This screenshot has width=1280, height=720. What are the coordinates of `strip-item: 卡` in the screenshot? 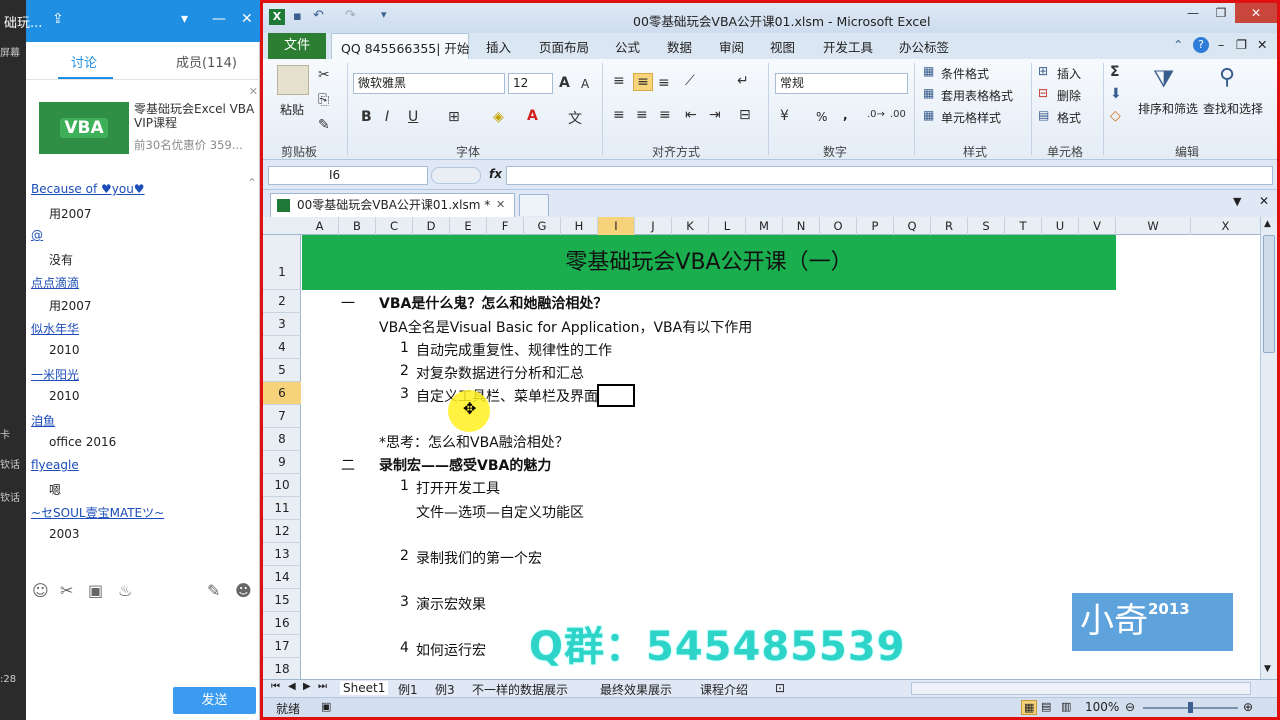 It's located at (13, 433).